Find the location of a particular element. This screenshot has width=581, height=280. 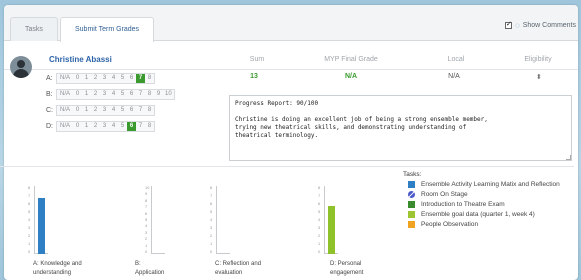

task-legend-item: Room On Stage is located at coordinates (488, 194).